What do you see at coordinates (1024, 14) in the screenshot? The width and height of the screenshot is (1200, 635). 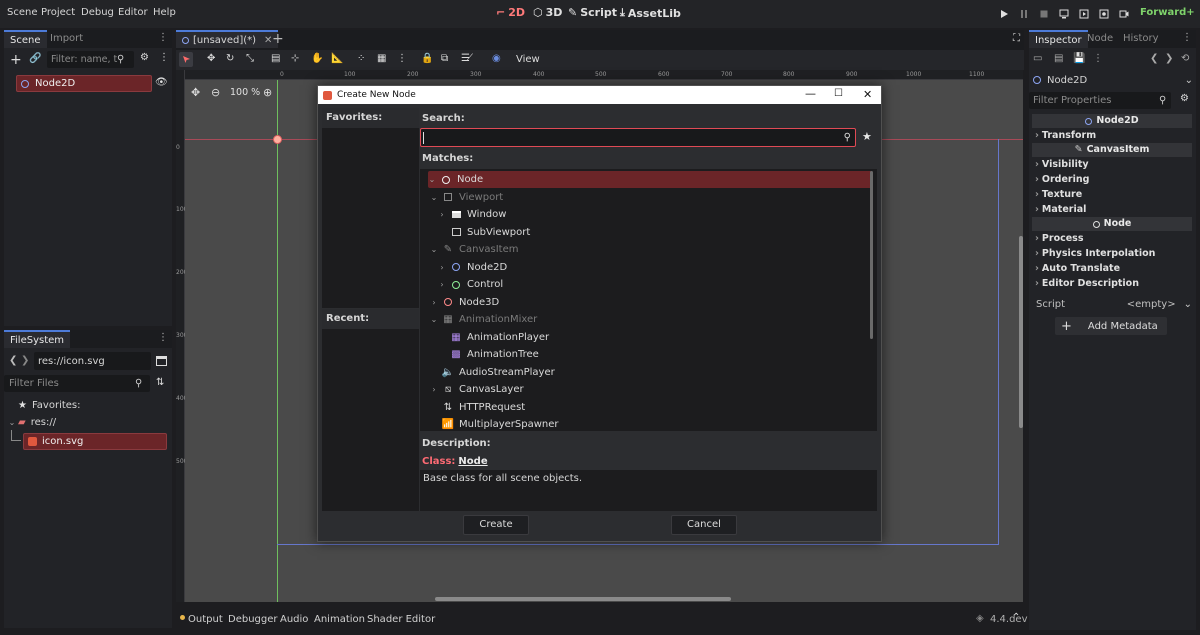 I see `pause-icon` at bounding box center [1024, 14].